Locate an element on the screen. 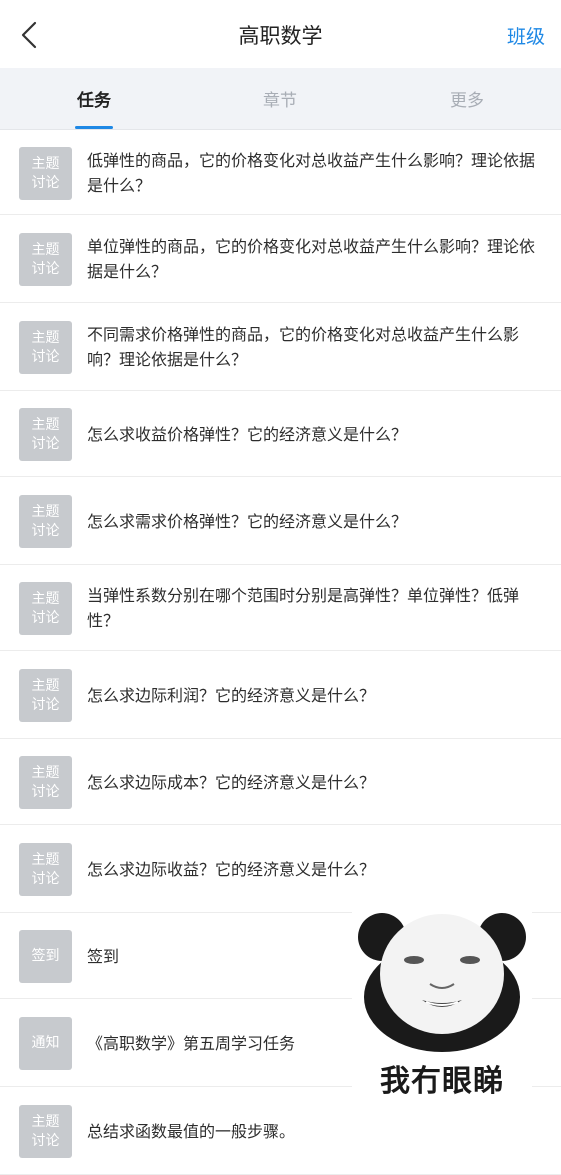  task-type-badge: 签到 is located at coordinates (45, 956).